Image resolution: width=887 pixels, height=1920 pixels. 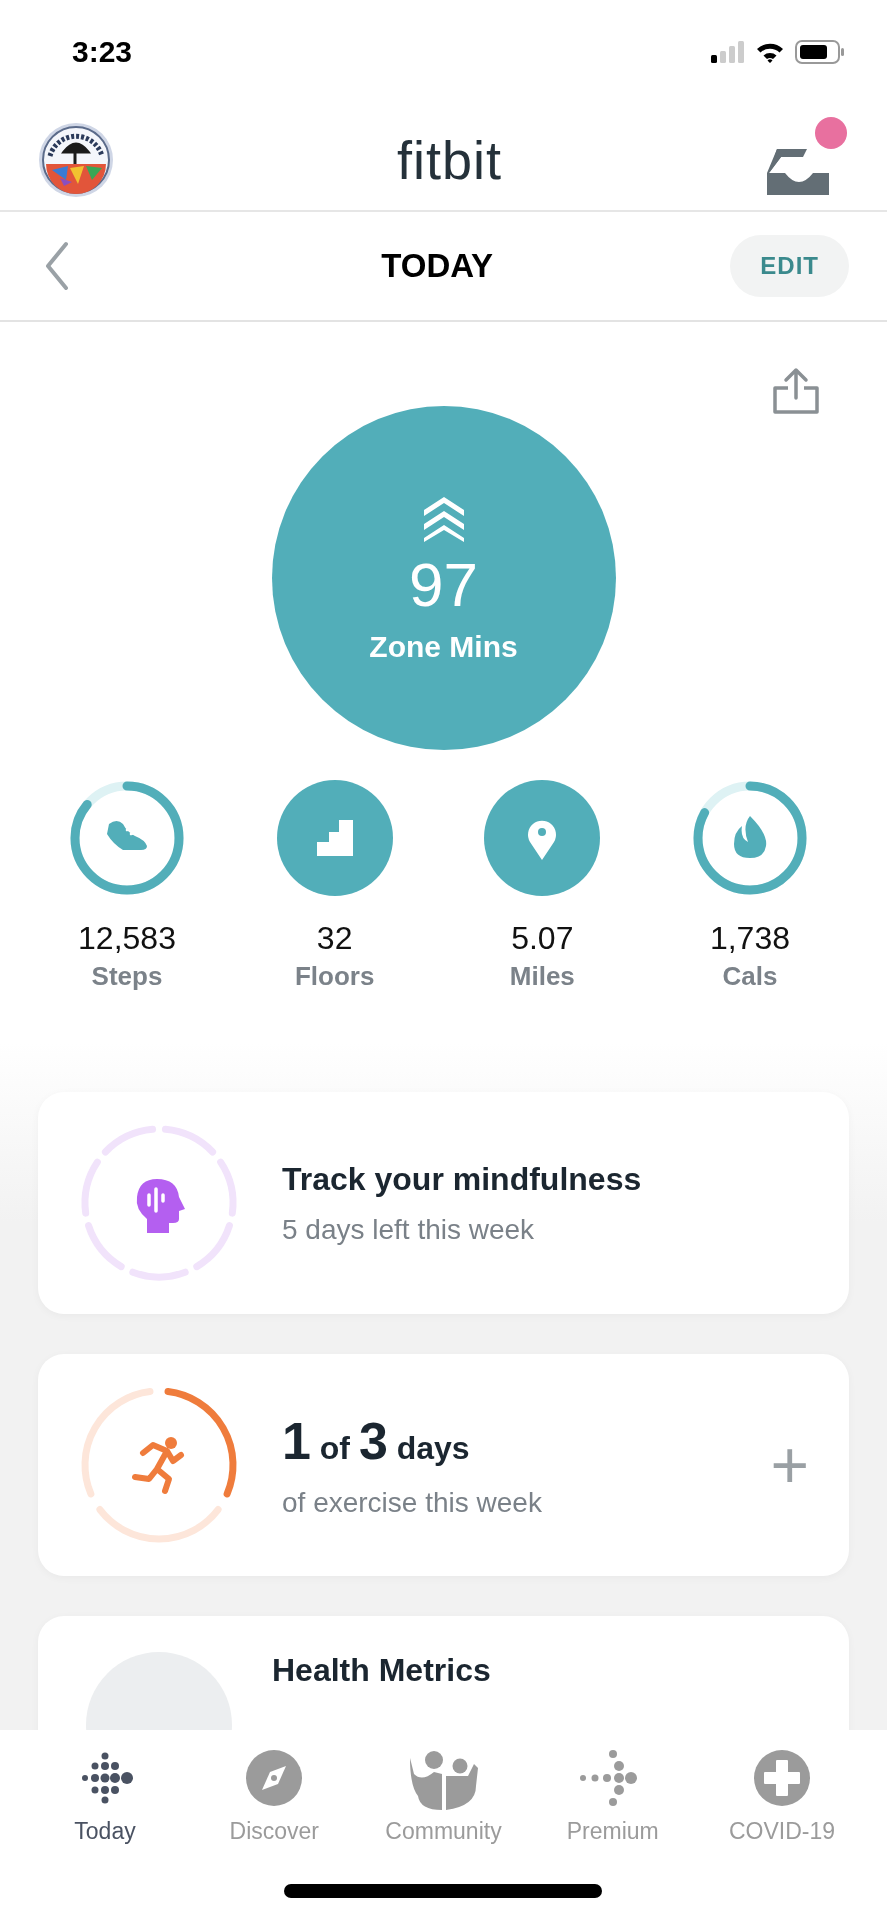 What do you see at coordinates (782, 1802) in the screenshot?
I see `nav-tab: COVID-19` at bounding box center [782, 1802].